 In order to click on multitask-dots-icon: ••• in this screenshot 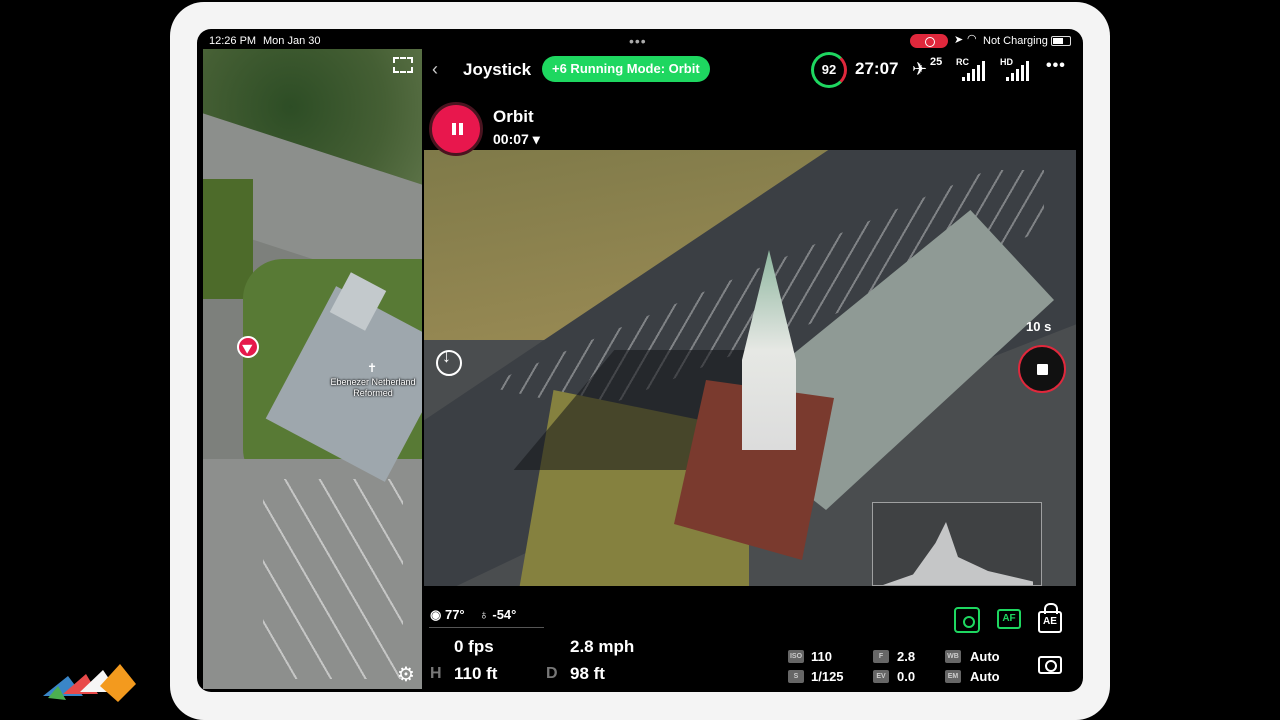, I will do `click(638, 41)`.